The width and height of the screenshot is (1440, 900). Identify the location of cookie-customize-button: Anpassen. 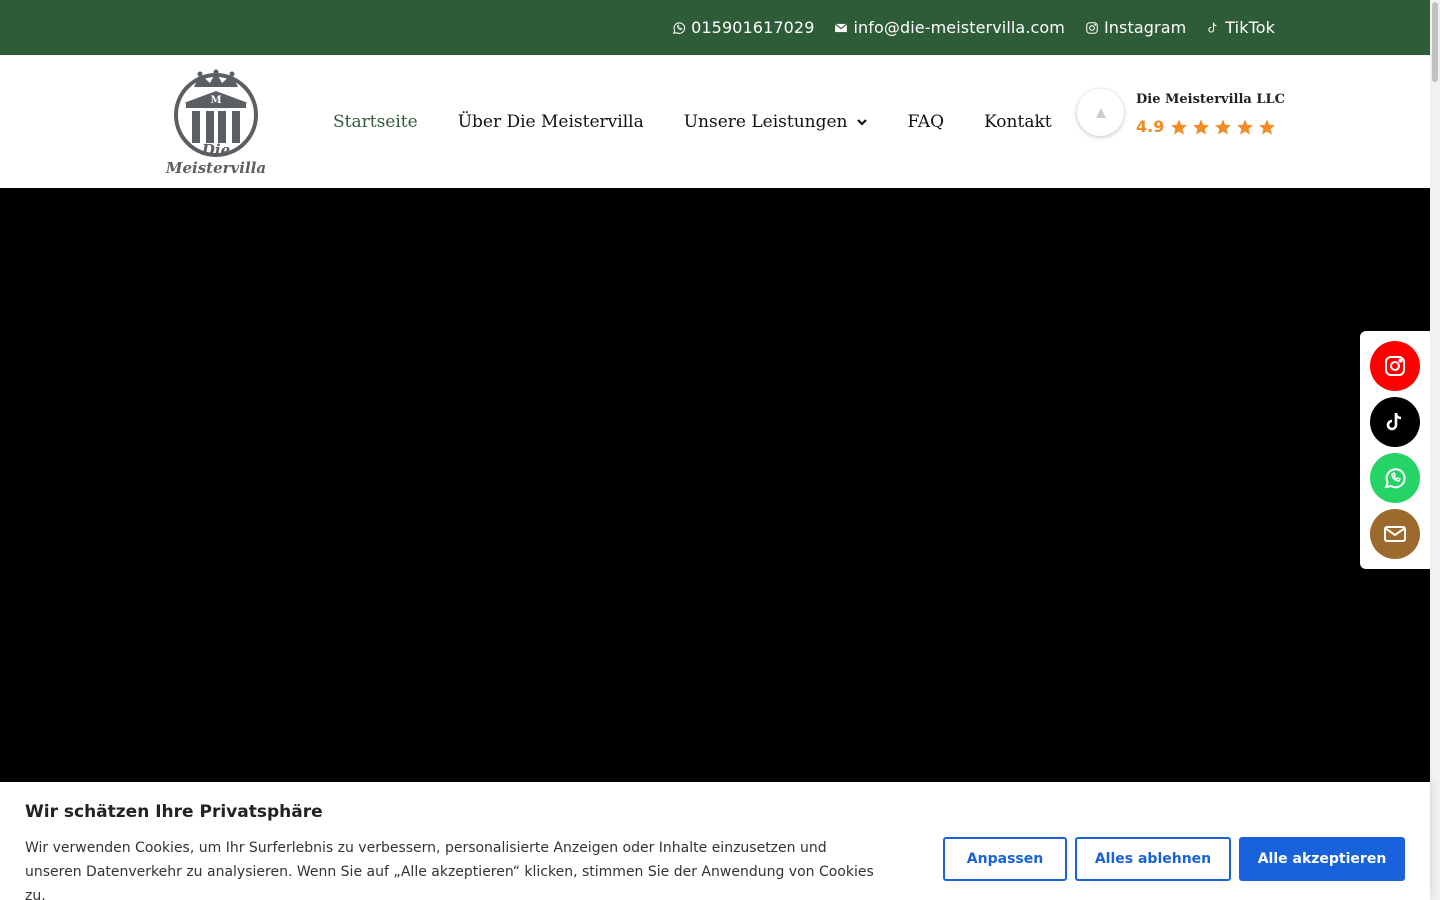
(1005, 859).